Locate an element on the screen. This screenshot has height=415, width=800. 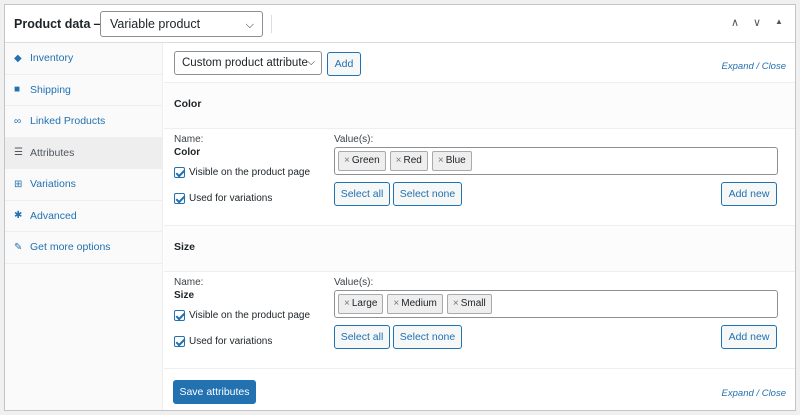
token-label: Red is located at coordinates (412, 160).